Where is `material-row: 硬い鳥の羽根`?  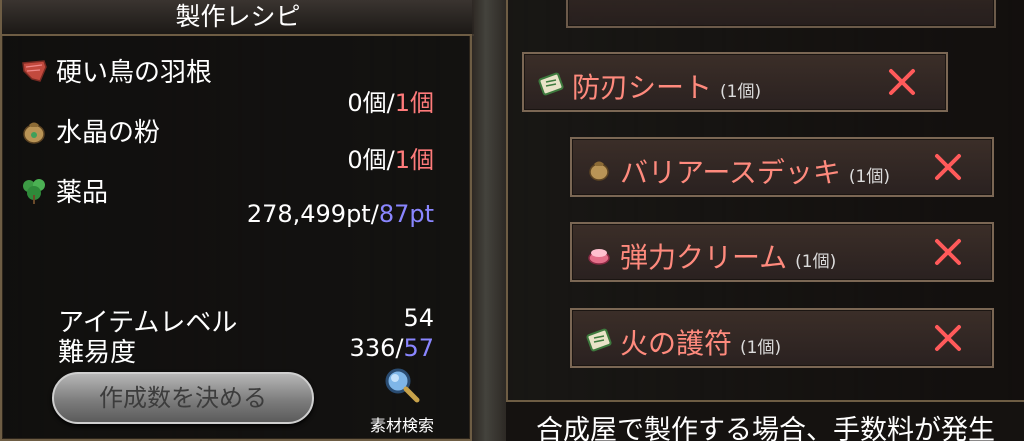 material-row: 硬い鳥の羽根 is located at coordinates (116, 70).